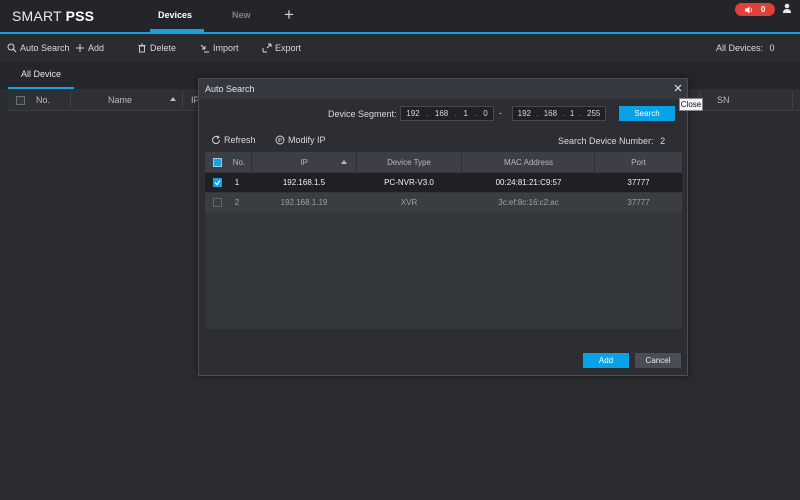 The height and width of the screenshot is (500, 800). I want to click on ip-octet: 255, so click(593, 113).